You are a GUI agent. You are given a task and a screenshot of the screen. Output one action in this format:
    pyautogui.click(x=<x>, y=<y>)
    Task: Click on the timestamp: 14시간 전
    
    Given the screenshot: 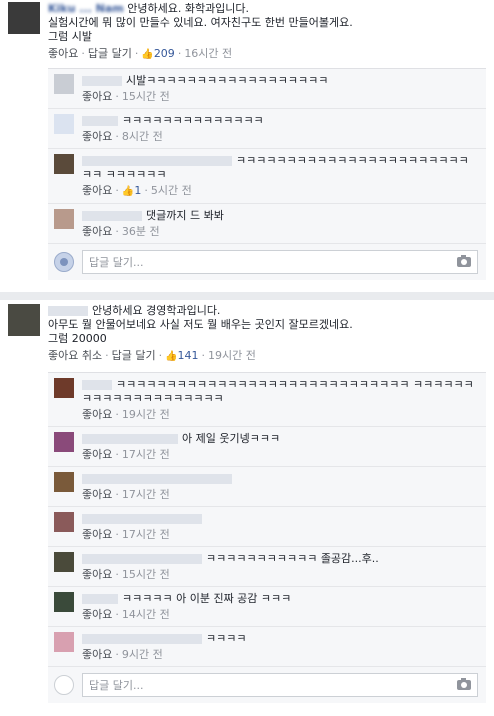 What is the action you would take?
    pyautogui.click(x=146, y=614)
    